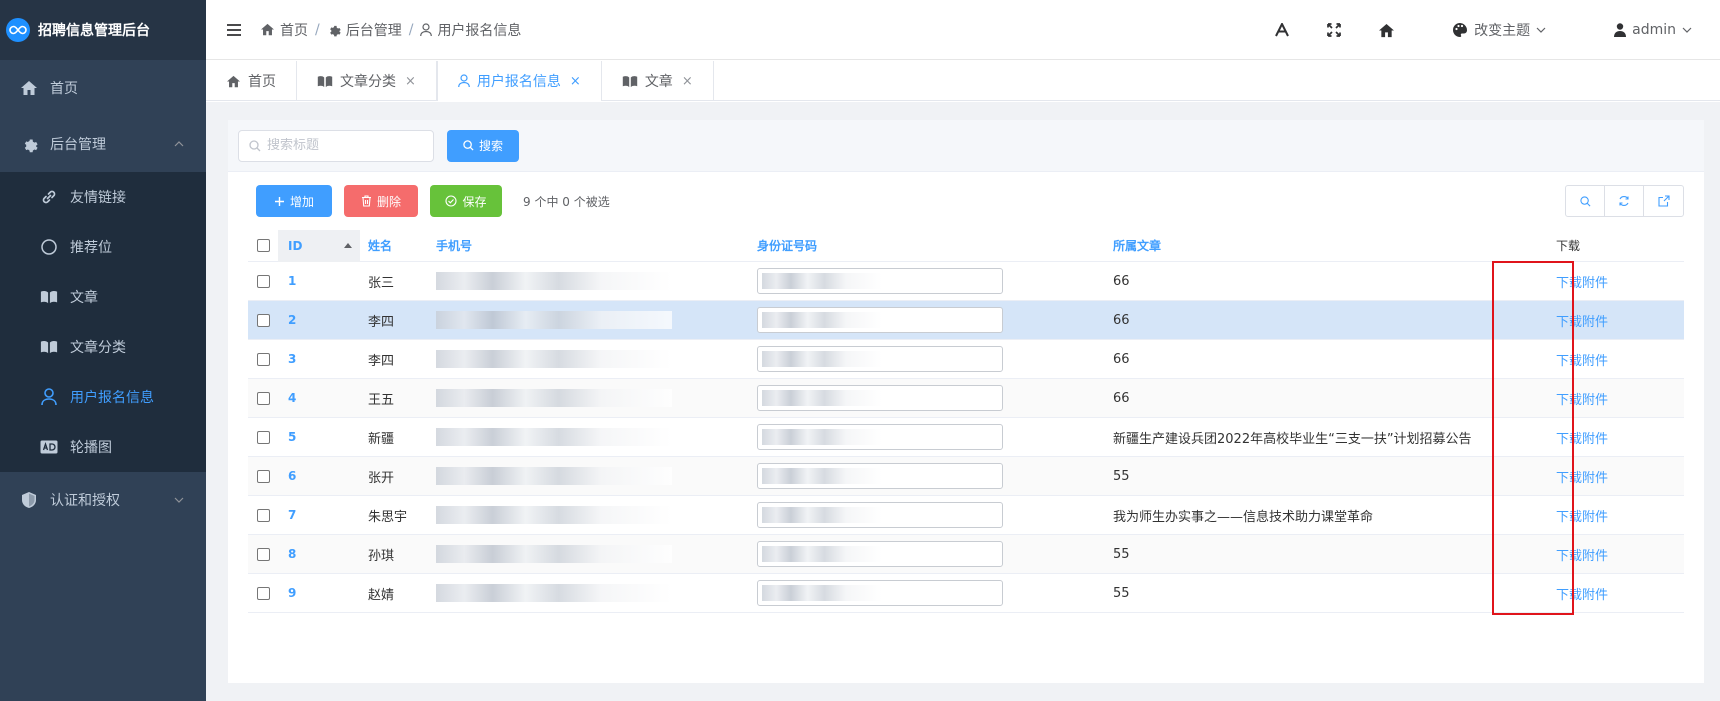 The width and height of the screenshot is (1720, 701). Describe the element at coordinates (263, 245) in the screenshot. I see `select-all-checkbox` at that location.